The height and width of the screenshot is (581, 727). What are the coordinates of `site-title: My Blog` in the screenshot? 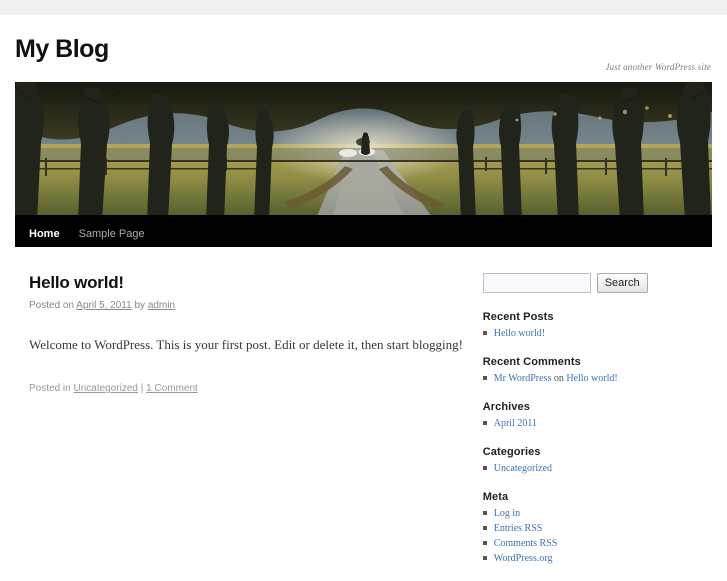 It's located at (62, 49).